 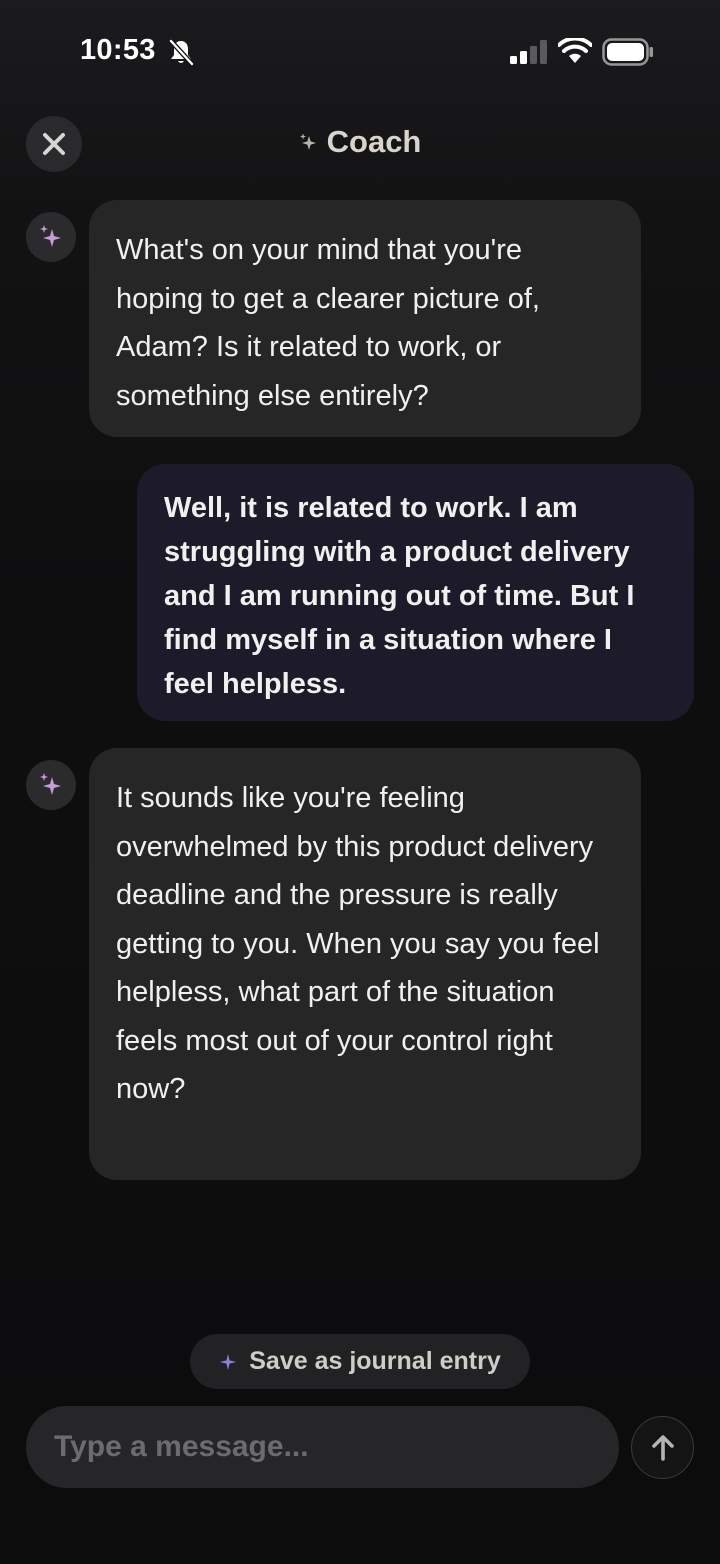 I want to click on header: Coach, so click(x=360, y=144).